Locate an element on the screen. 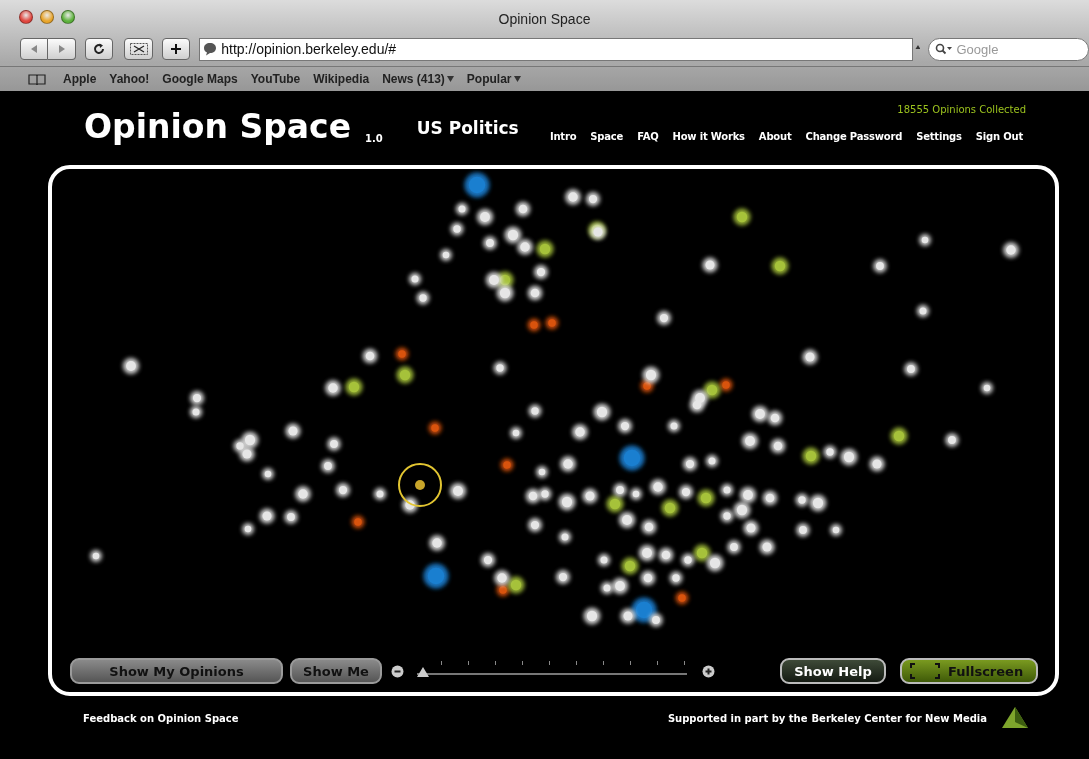  zoom-in-icon is located at coordinates (708, 671).